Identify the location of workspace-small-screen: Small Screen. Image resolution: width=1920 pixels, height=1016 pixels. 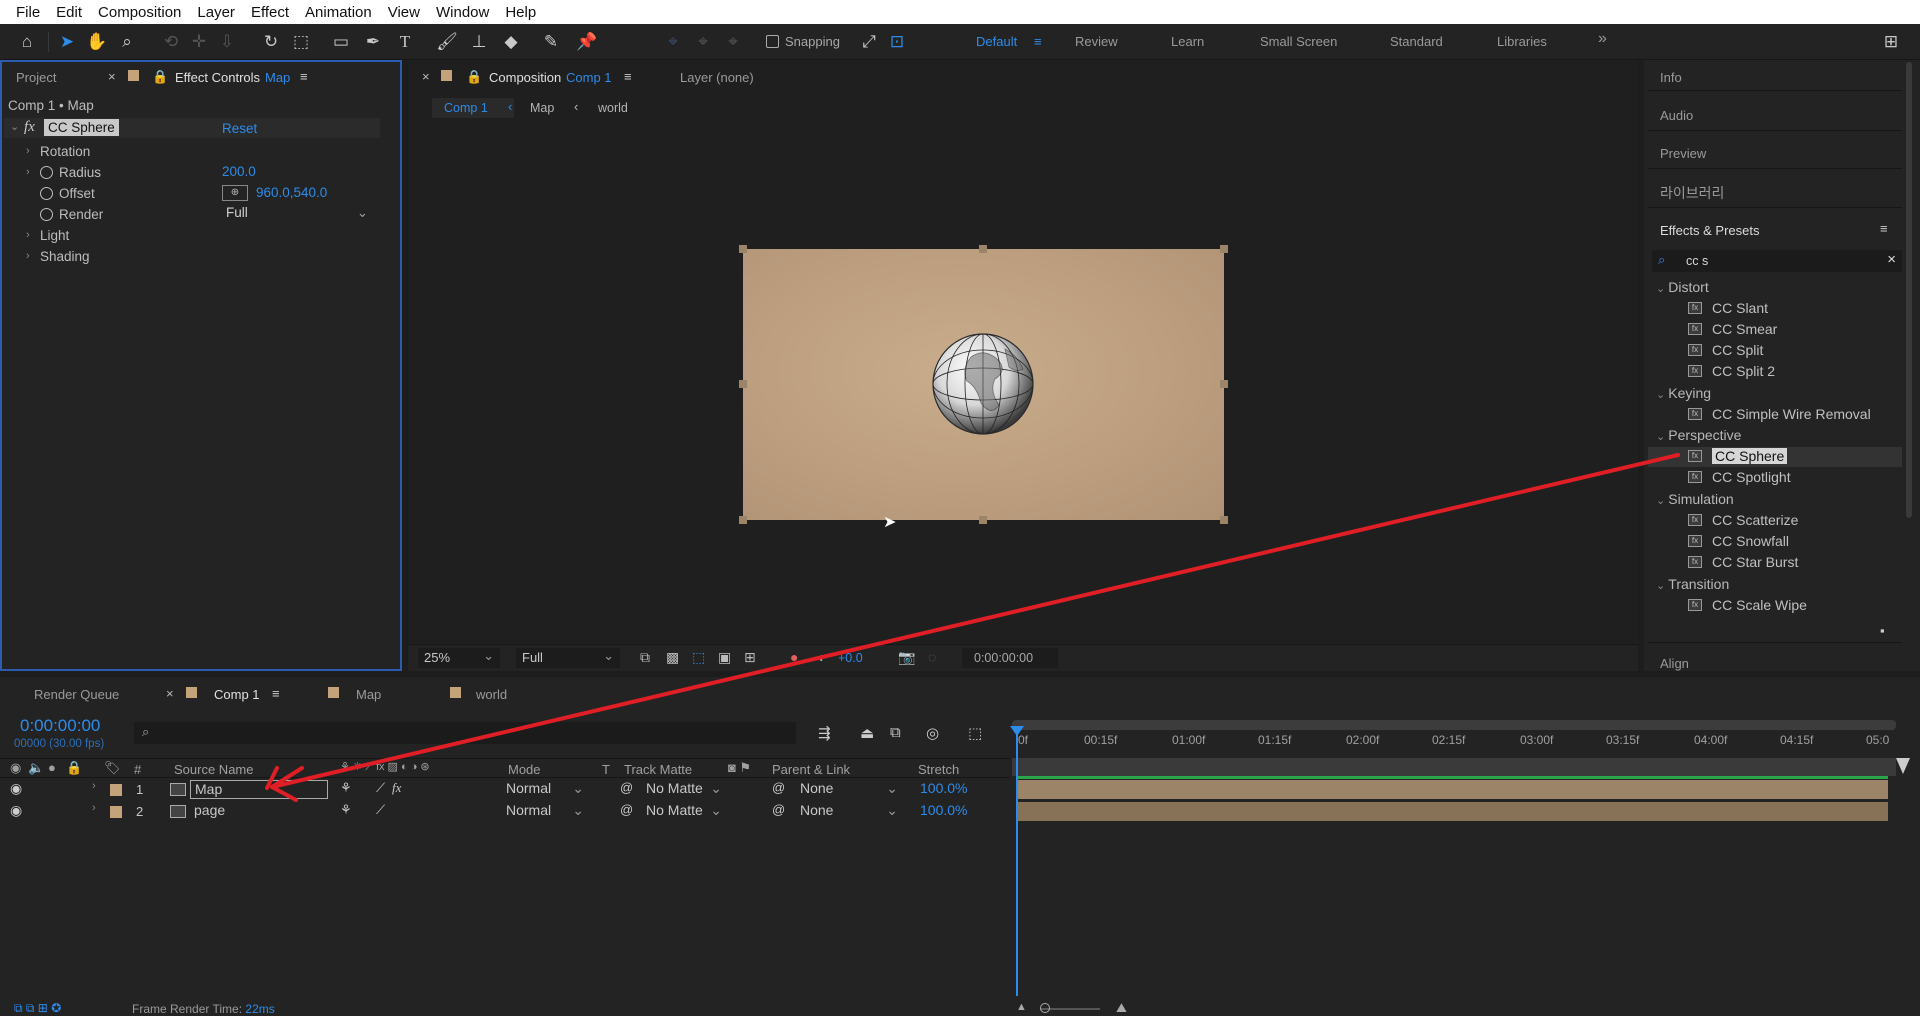
(1298, 41).